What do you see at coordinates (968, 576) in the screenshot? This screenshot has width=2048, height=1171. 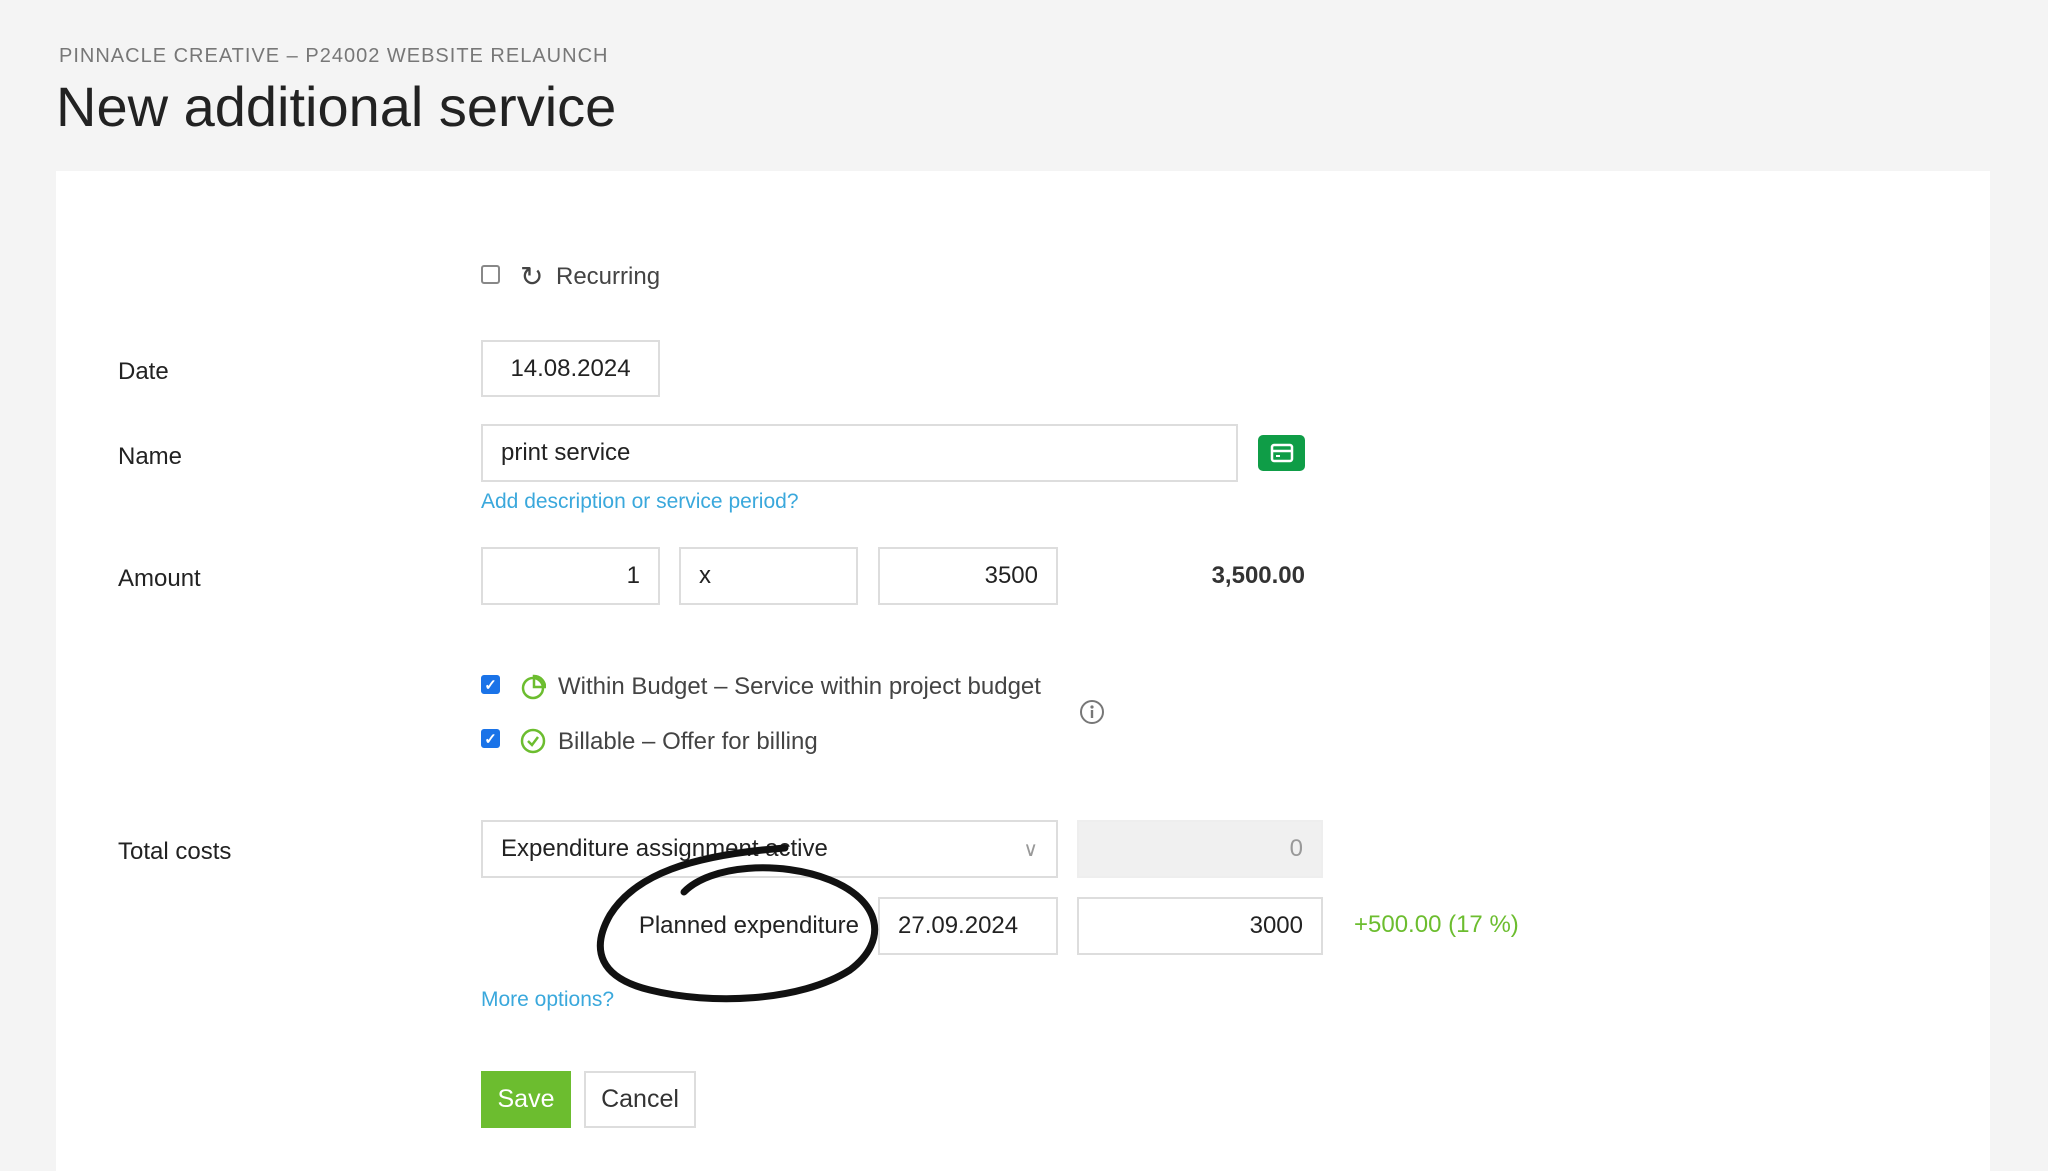 I see `price-input: 3500` at bounding box center [968, 576].